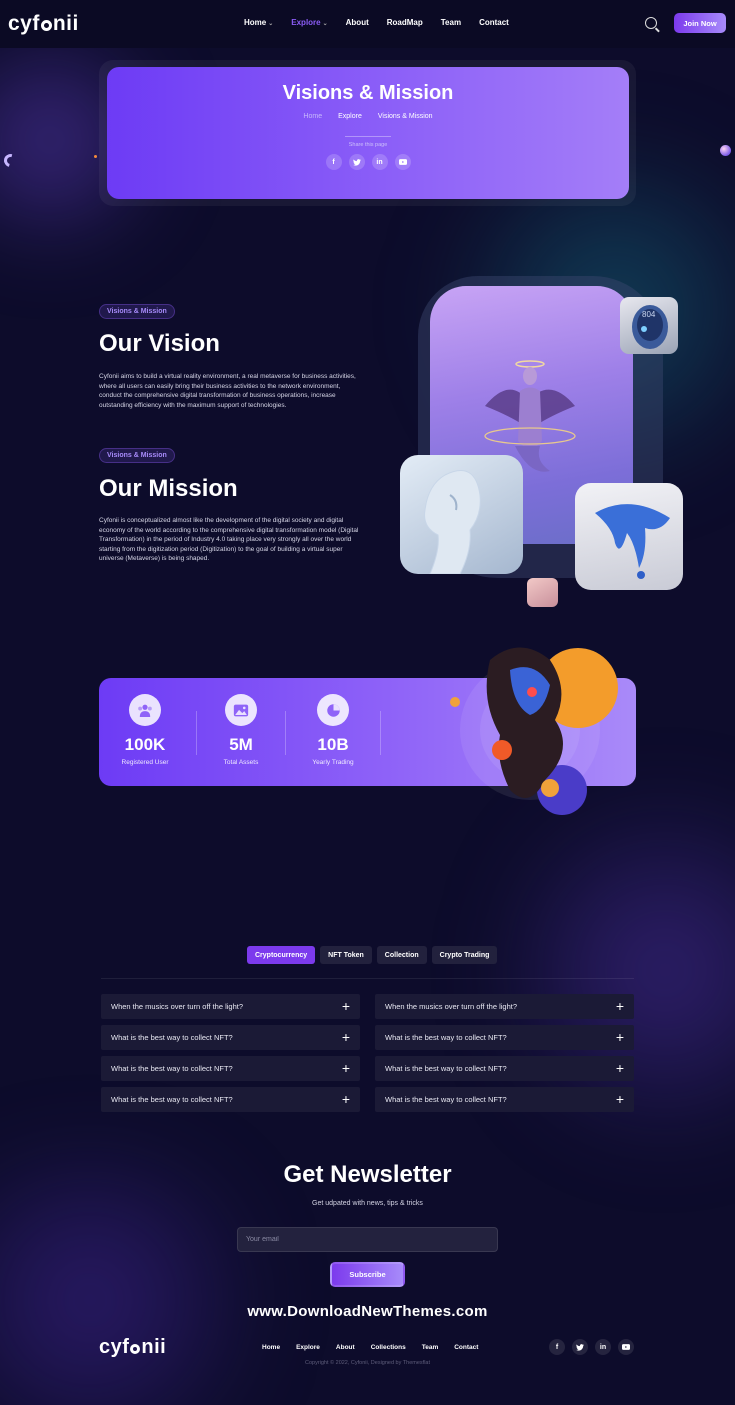 Image resolution: width=735 pixels, height=1405 pixels. What do you see at coordinates (651, 23) in the screenshot?
I see `search-icon` at bounding box center [651, 23].